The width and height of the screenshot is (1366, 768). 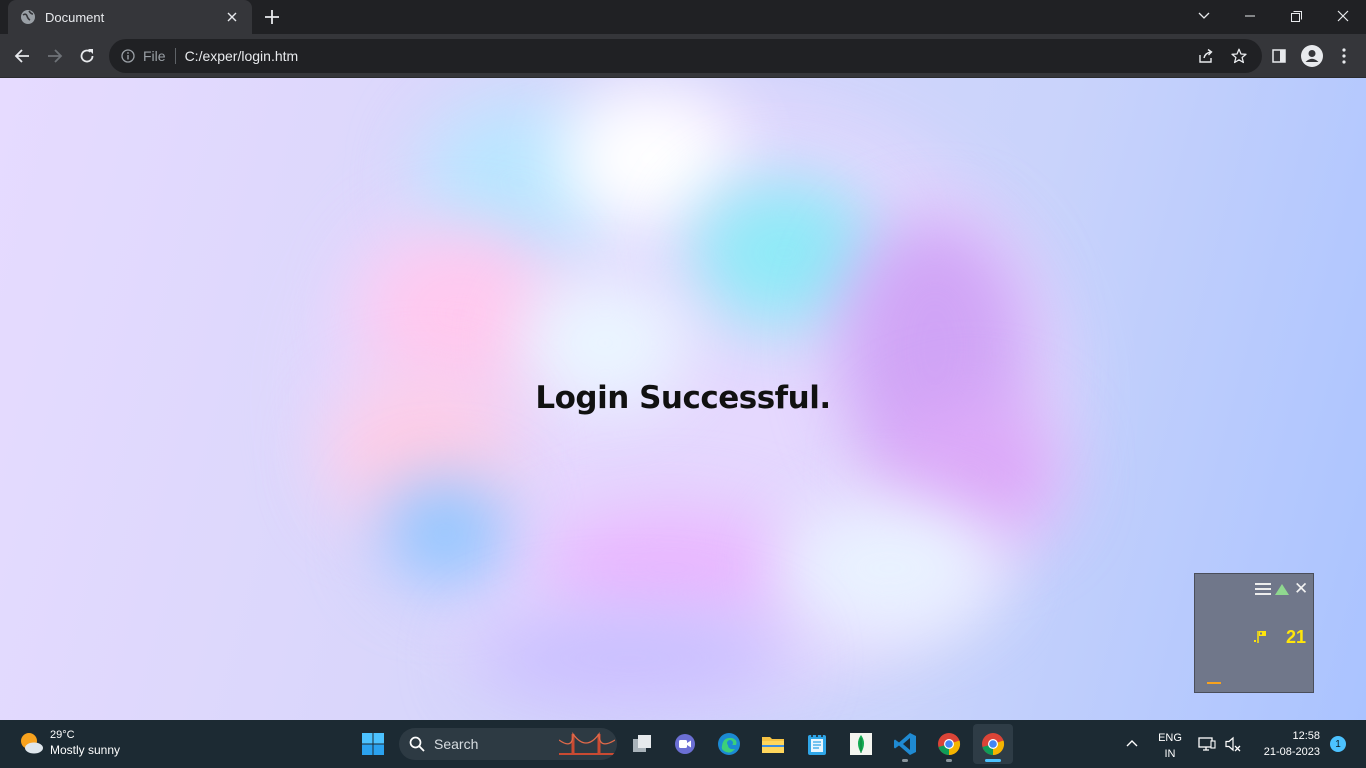 I want to click on share-icon, so click(x=1206, y=56).